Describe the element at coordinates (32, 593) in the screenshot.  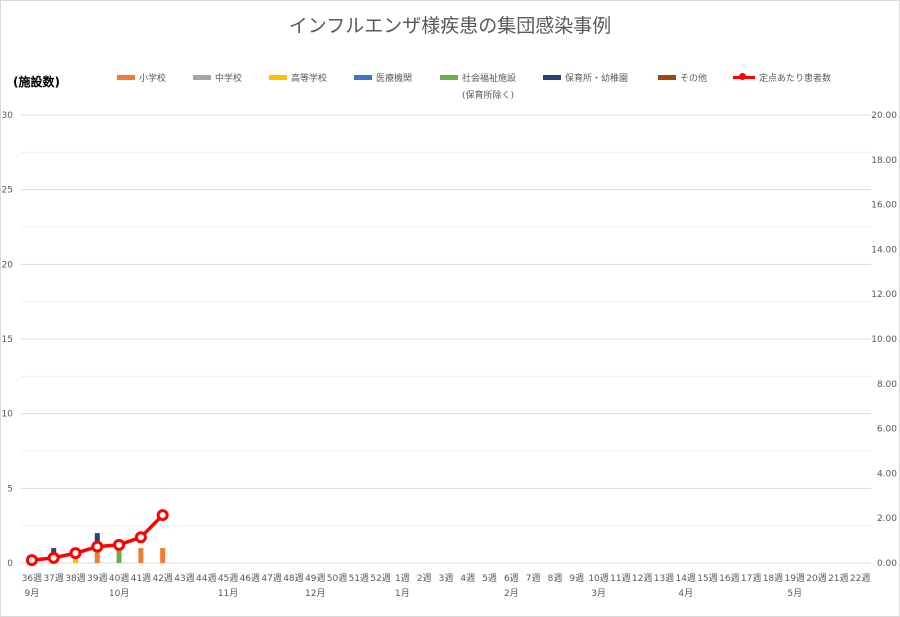
I see `x-month-label: 9月` at that location.